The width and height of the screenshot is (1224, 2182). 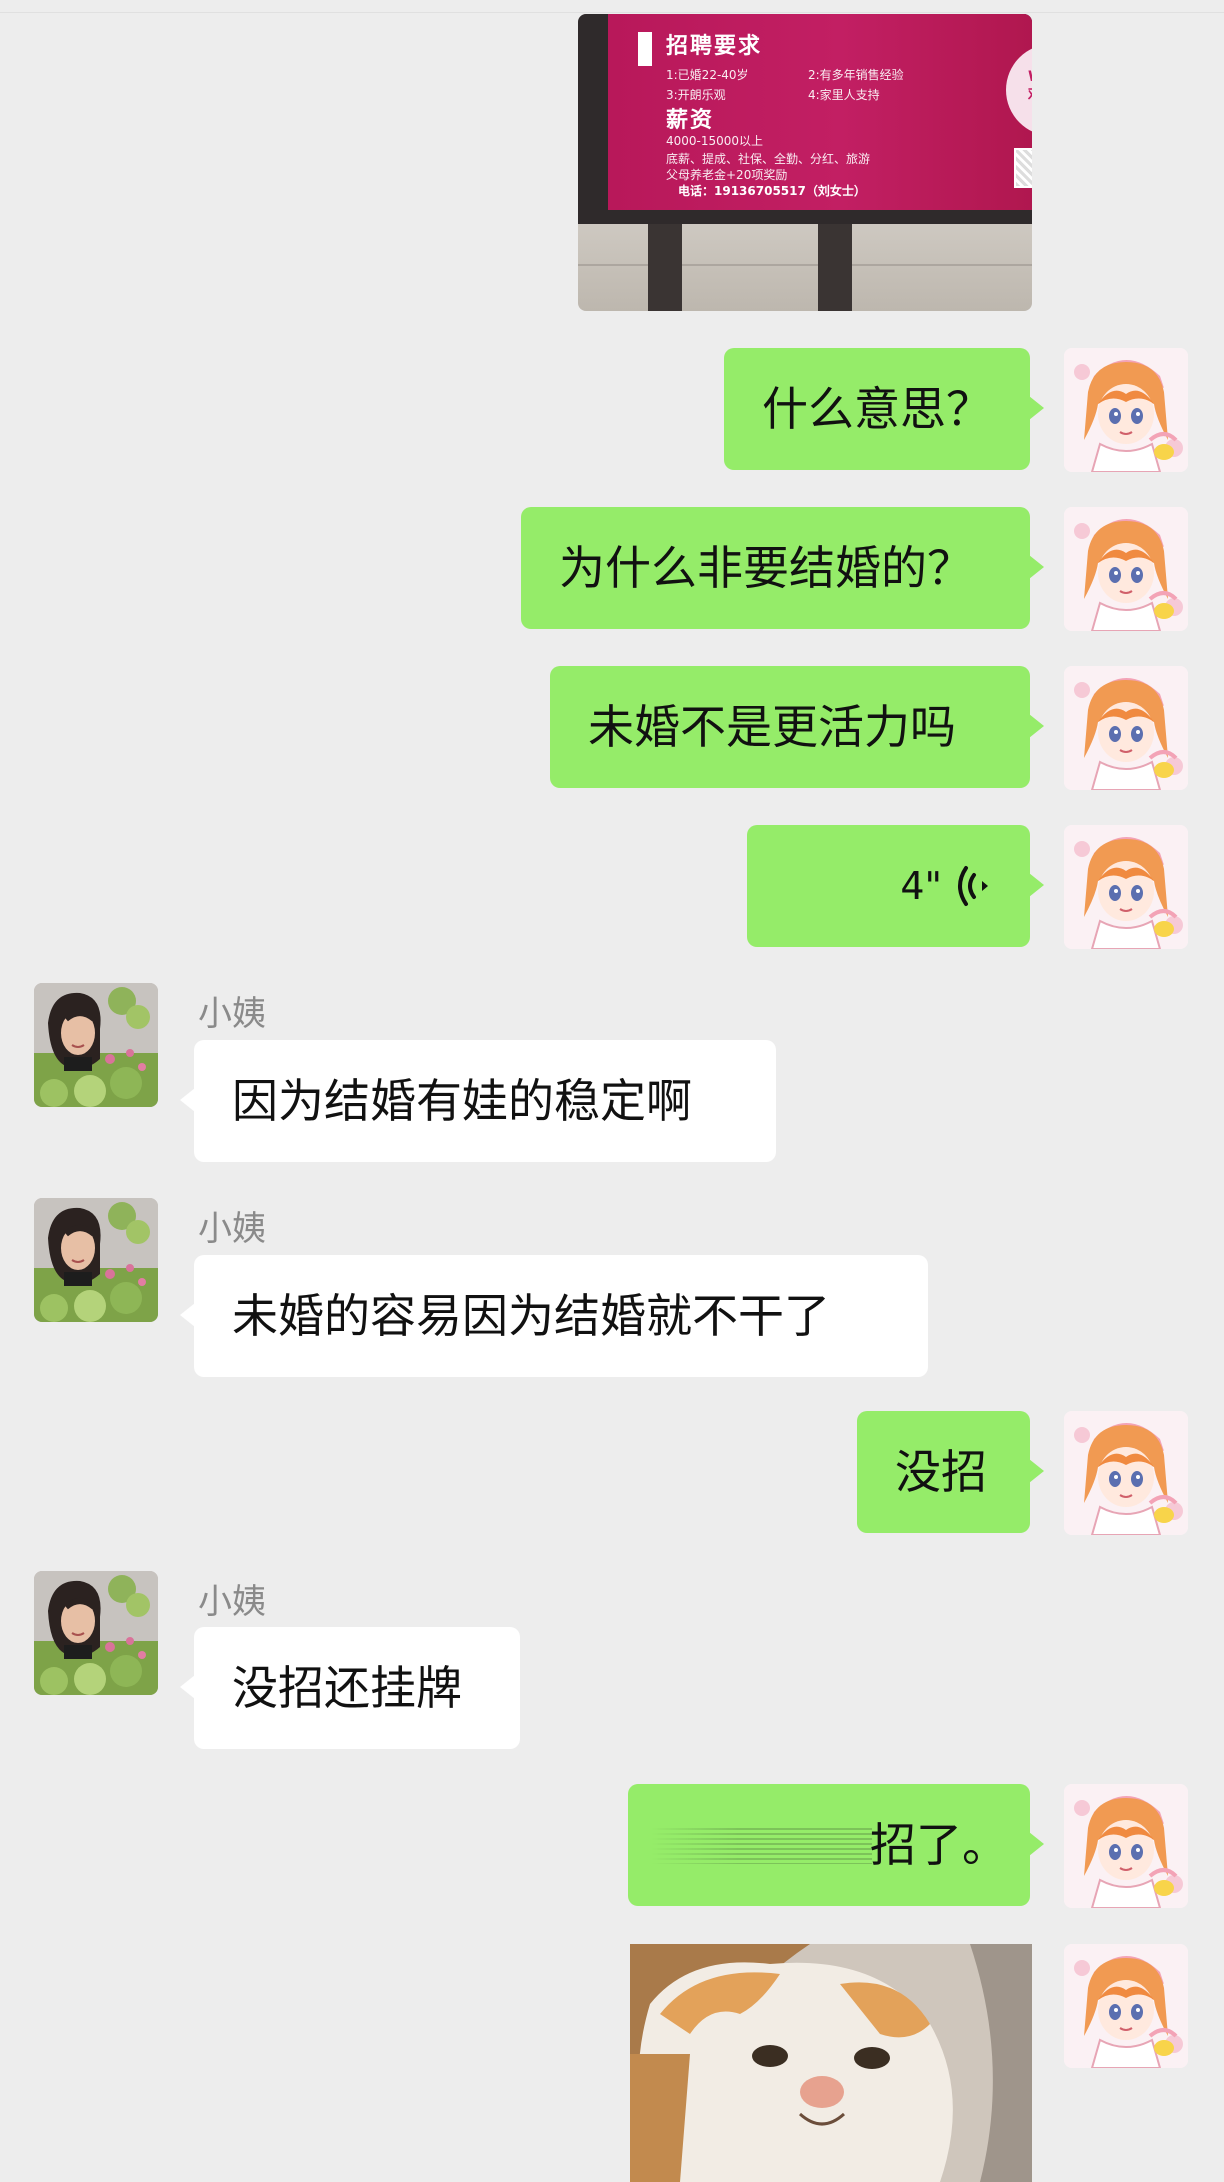 I want to click on message-text: 招了。, so click(x=939, y=1845).